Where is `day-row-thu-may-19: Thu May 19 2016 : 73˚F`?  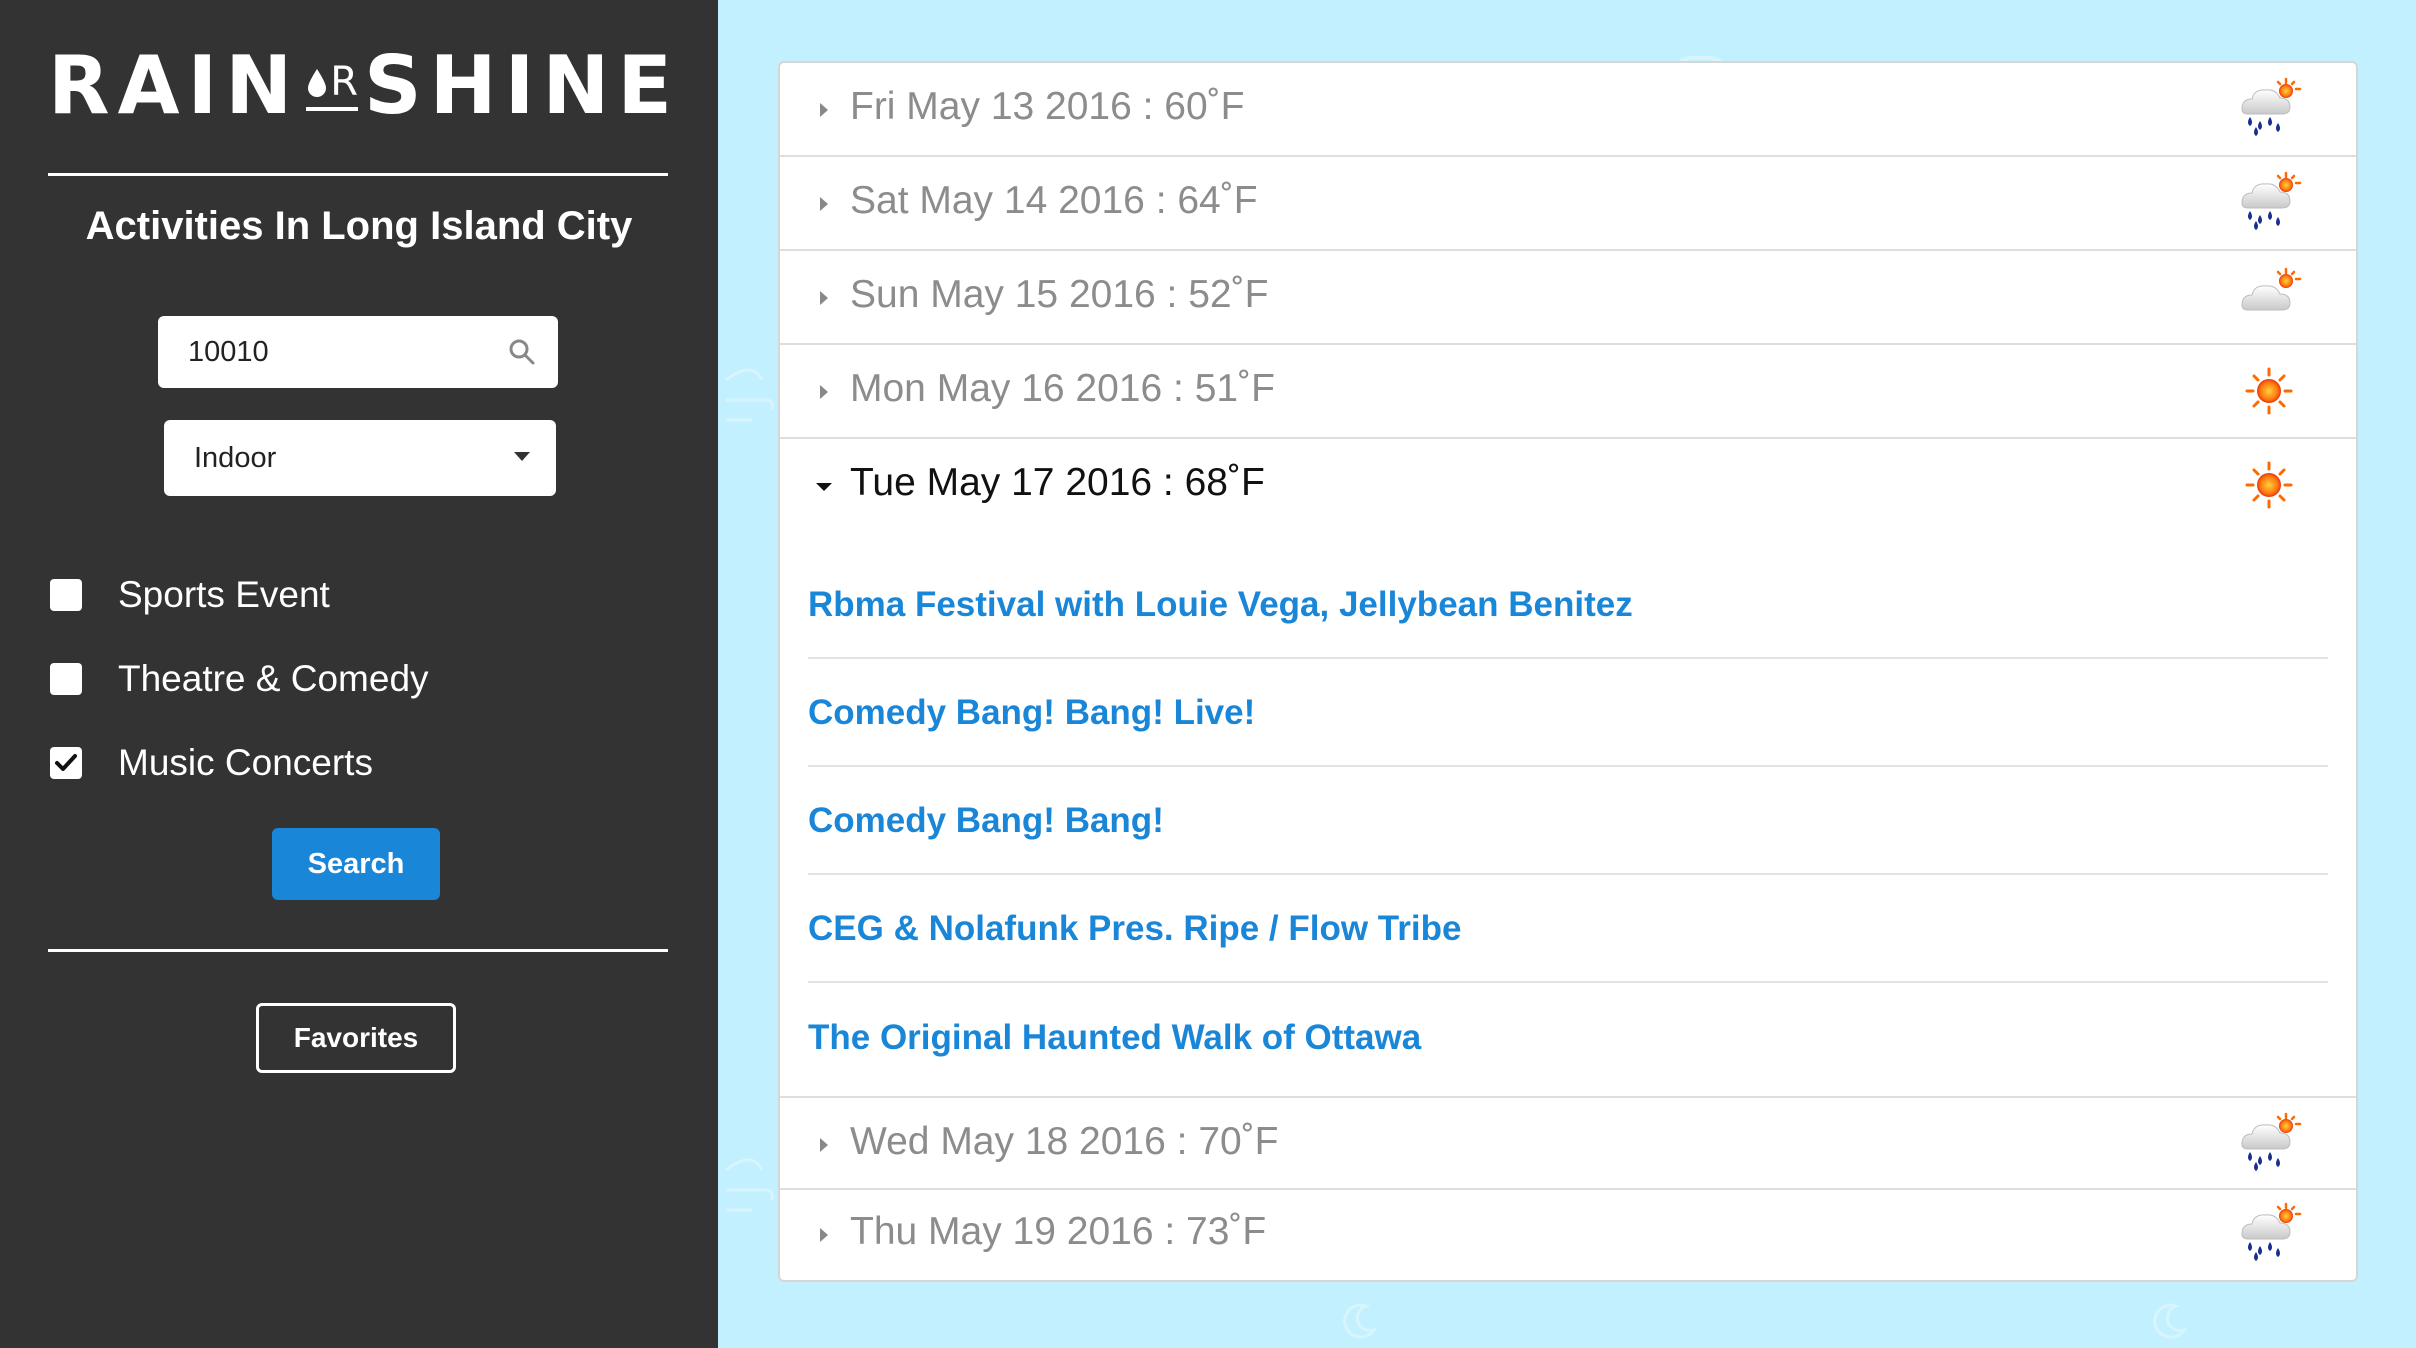
day-row-thu-may-19: Thu May 19 2016 : 73˚F is located at coordinates (1568, 1235).